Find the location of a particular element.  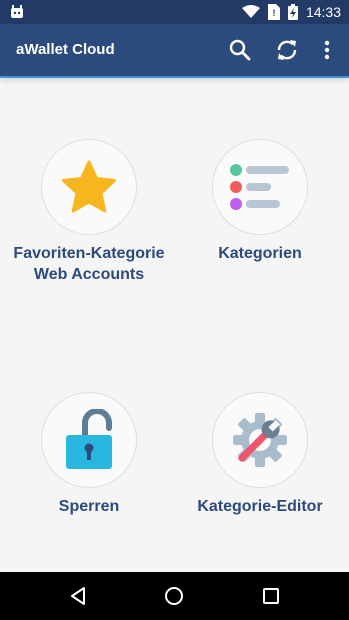

recents-button is located at coordinates (271, 596).